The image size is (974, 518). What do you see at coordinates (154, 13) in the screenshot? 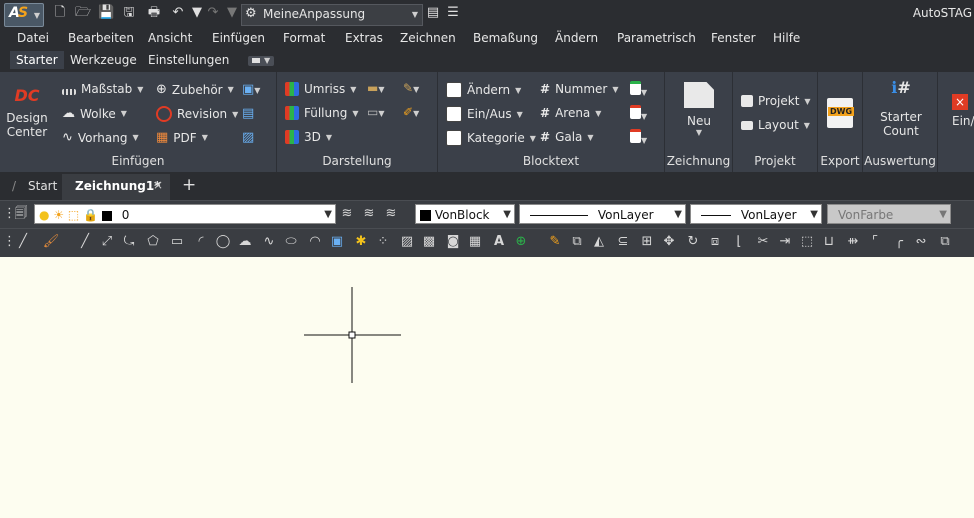
I see `print-icon: 🖶` at bounding box center [154, 13].